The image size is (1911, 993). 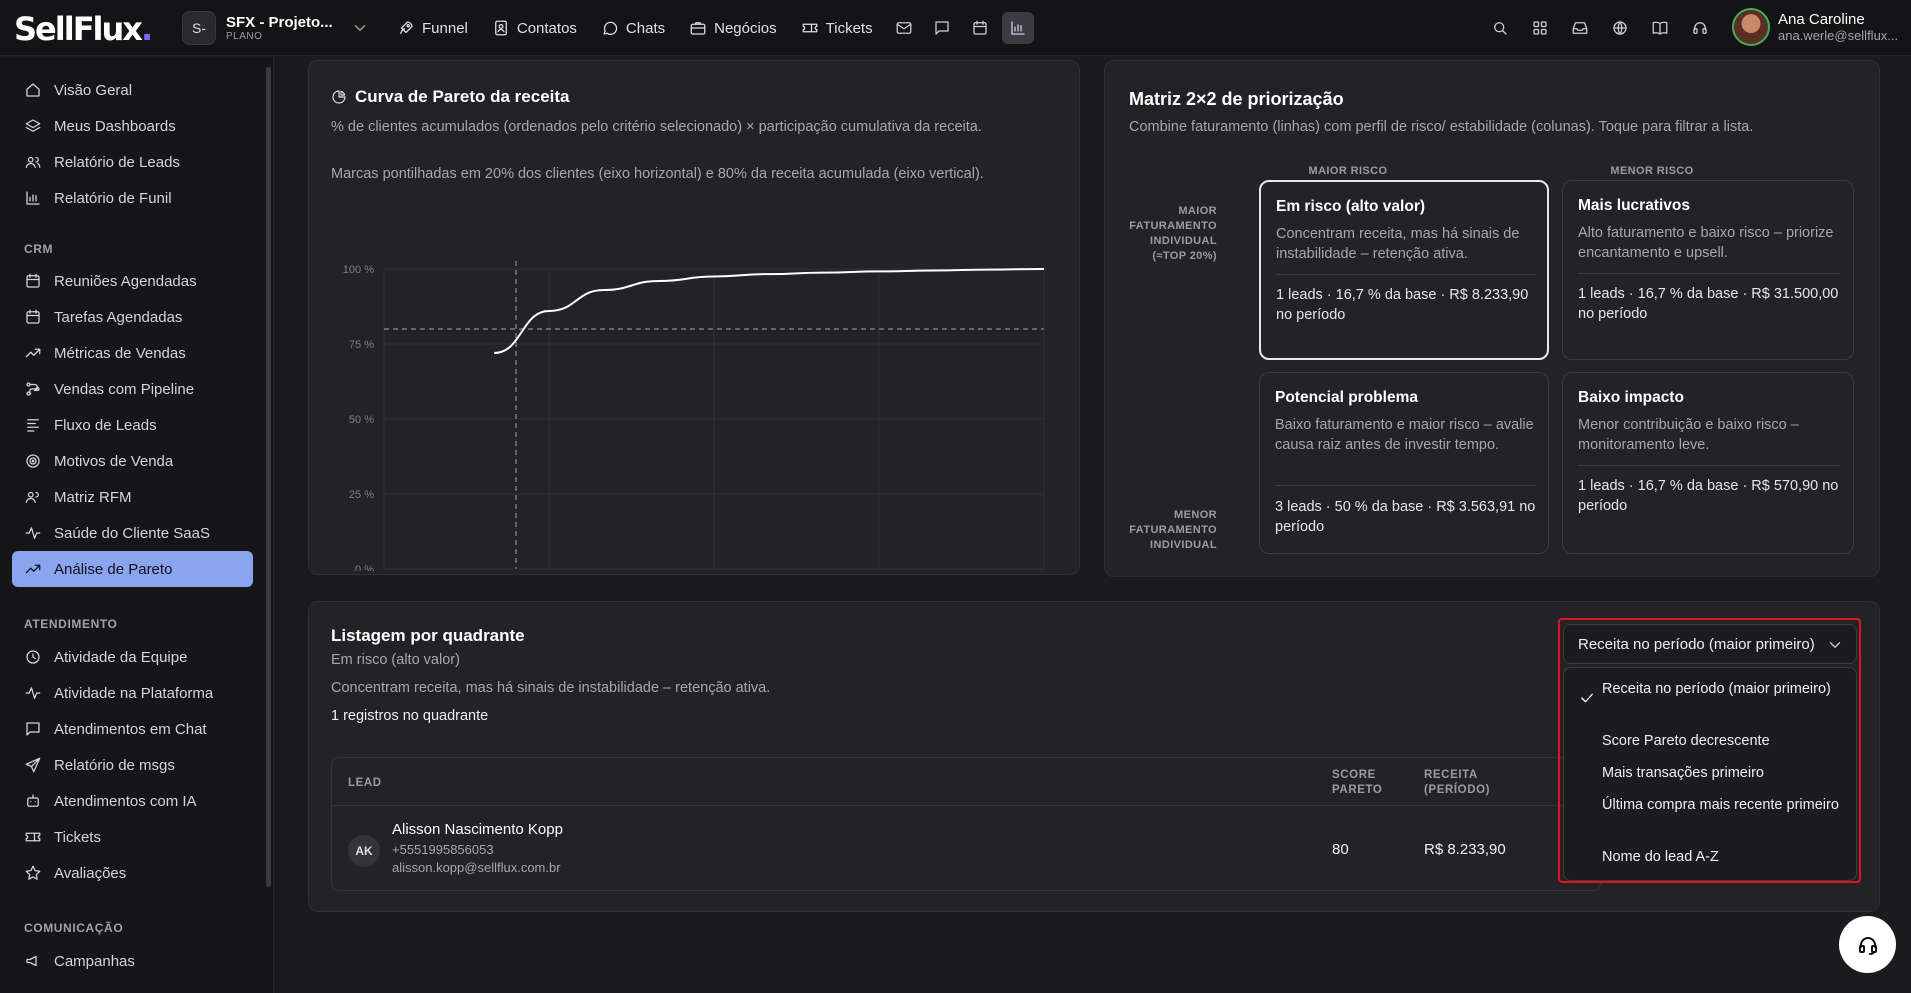 I want to click on sidebar-item-metricas-vendas: Métricas de Vendas, so click(x=132, y=353).